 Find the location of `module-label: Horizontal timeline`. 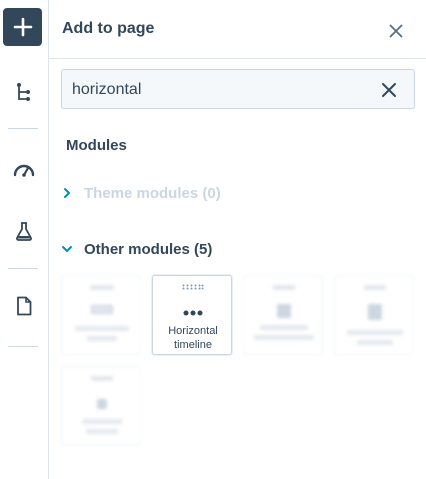

module-label: Horizontal timeline is located at coordinates (193, 338).